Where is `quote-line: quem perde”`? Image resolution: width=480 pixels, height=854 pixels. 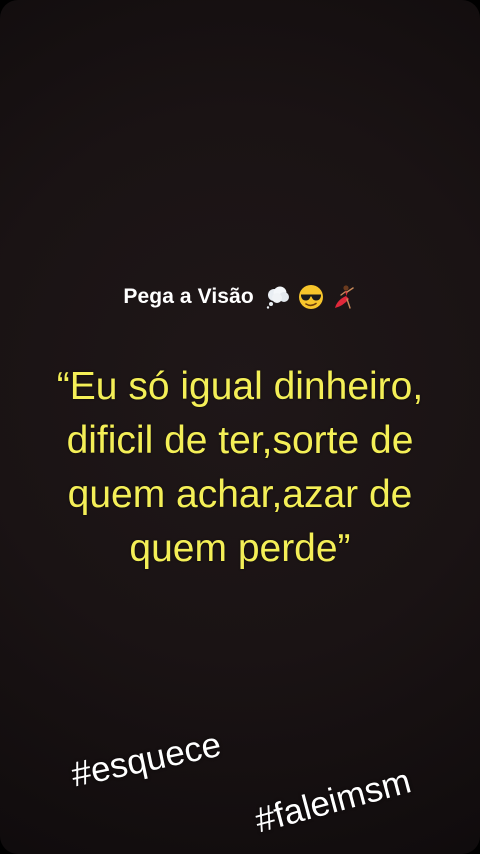
quote-line: quem perde” is located at coordinates (240, 548).